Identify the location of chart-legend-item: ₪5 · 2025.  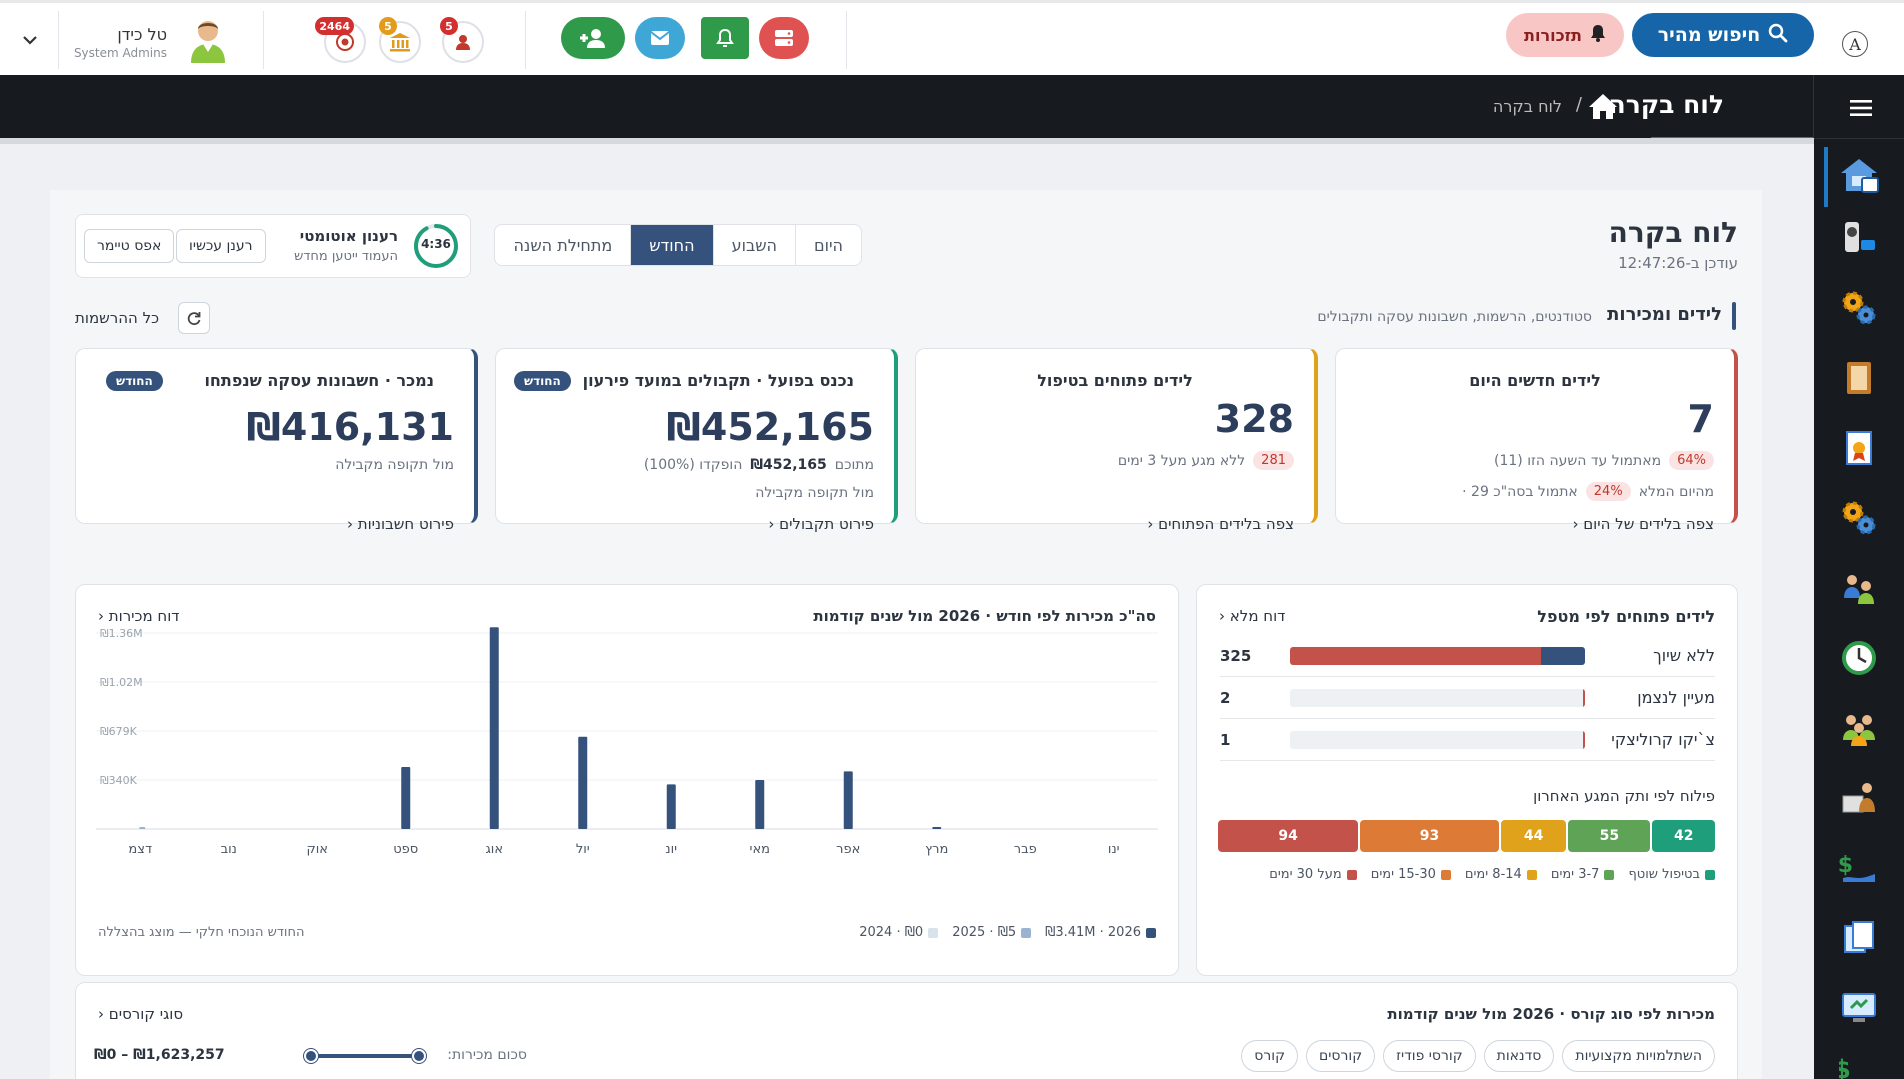
(992, 932).